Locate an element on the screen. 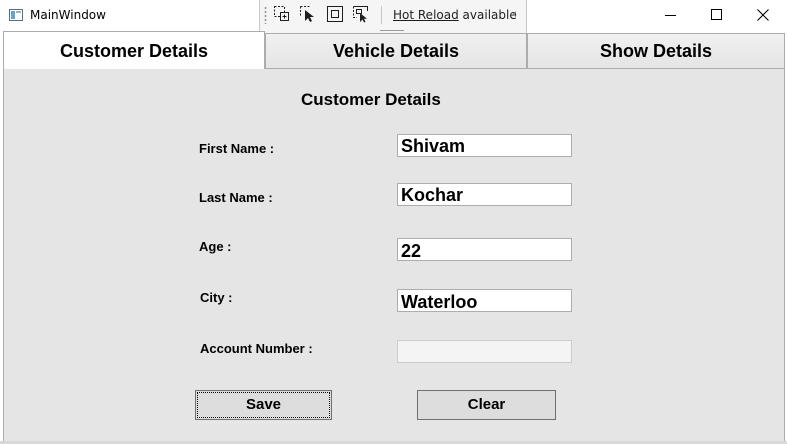 Image resolution: width=787 pixels, height=444 pixels. close-button is located at coordinates (763, 15).